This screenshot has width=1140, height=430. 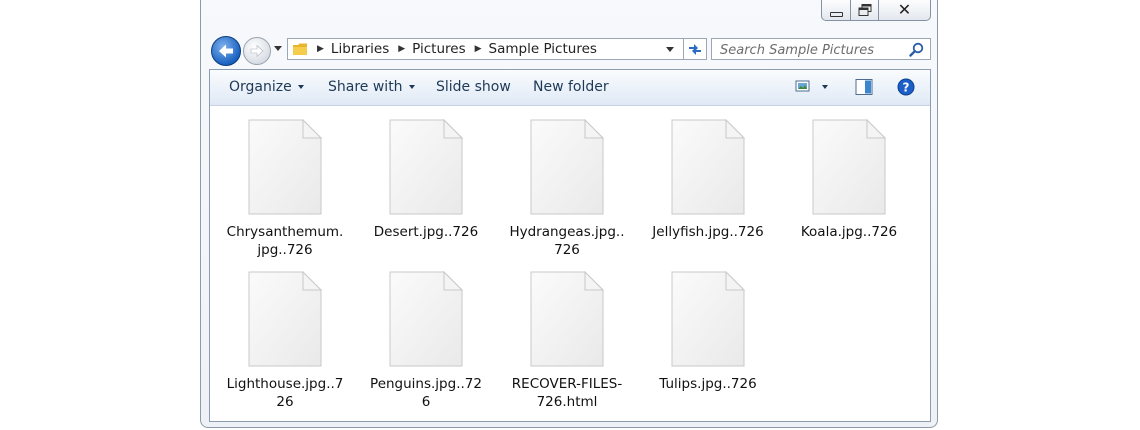 I want to click on forward-button, so click(x=257, y=51).